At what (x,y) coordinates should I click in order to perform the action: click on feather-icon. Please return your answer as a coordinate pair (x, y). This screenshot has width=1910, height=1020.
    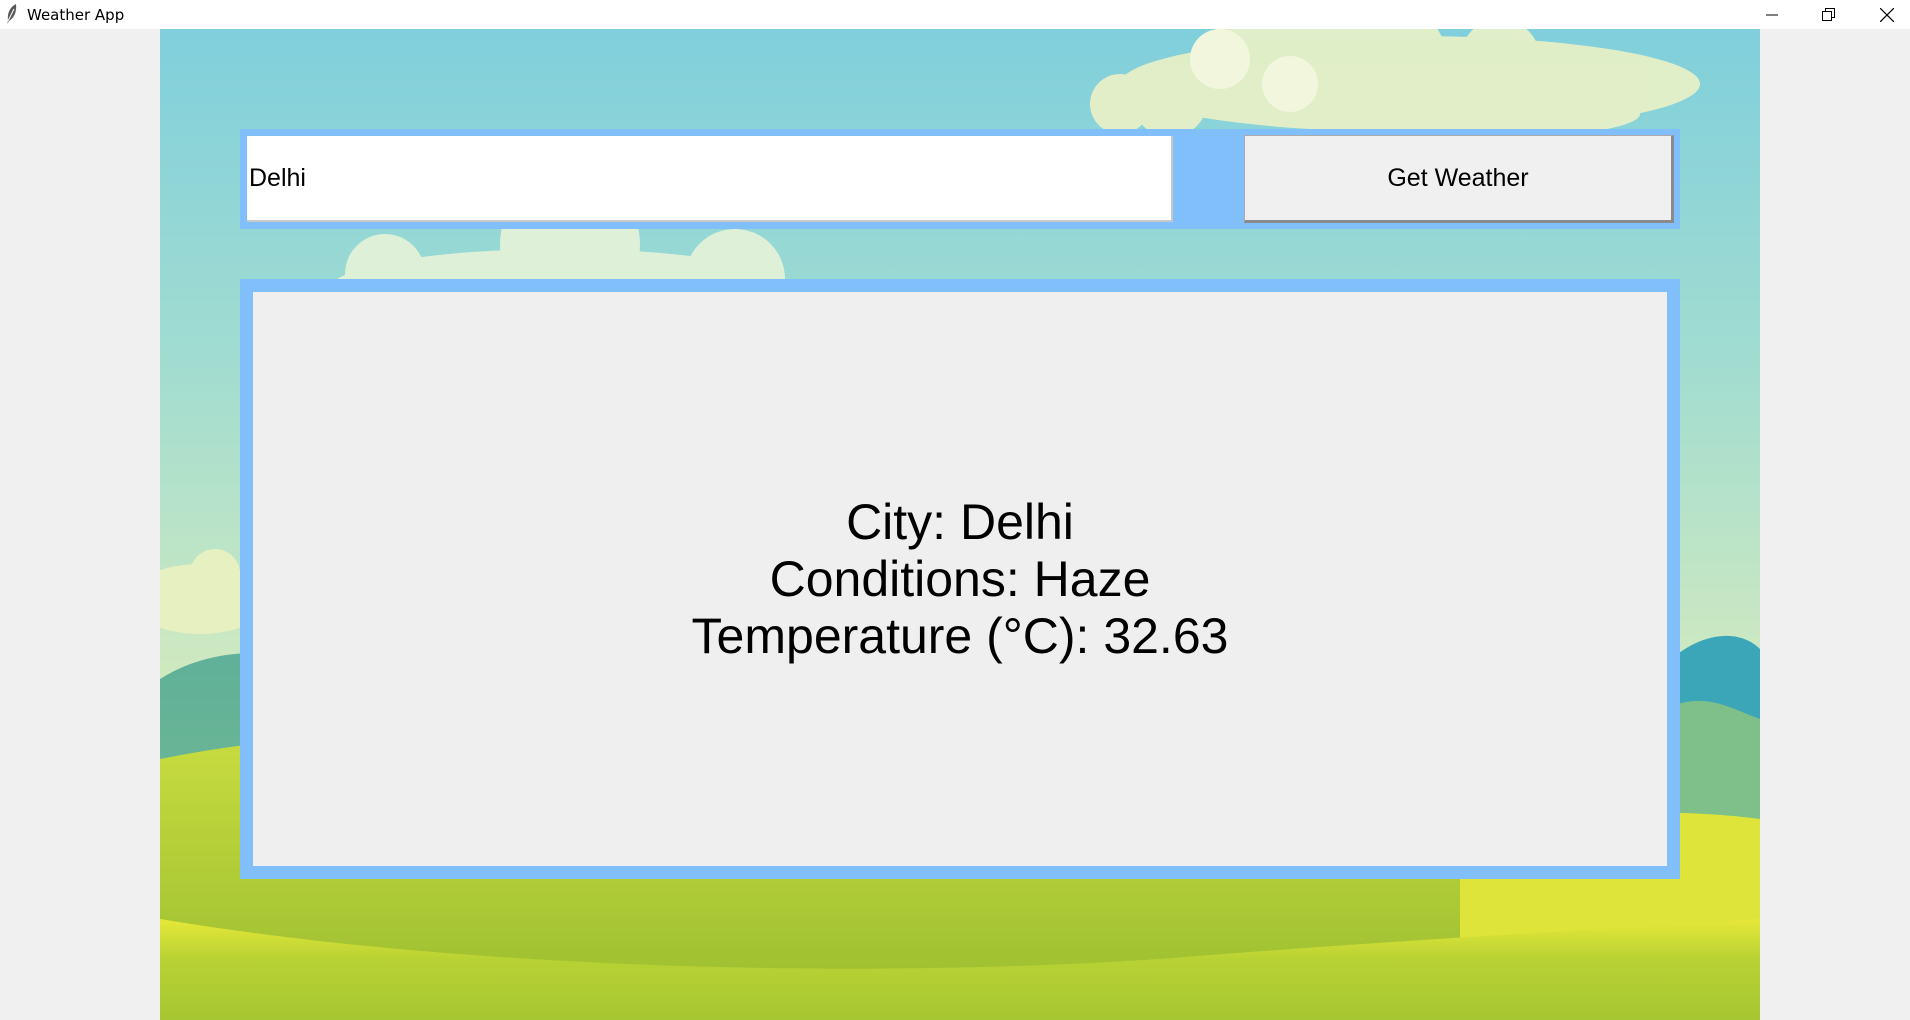
    Looking at the image, I should click on (12, 14).